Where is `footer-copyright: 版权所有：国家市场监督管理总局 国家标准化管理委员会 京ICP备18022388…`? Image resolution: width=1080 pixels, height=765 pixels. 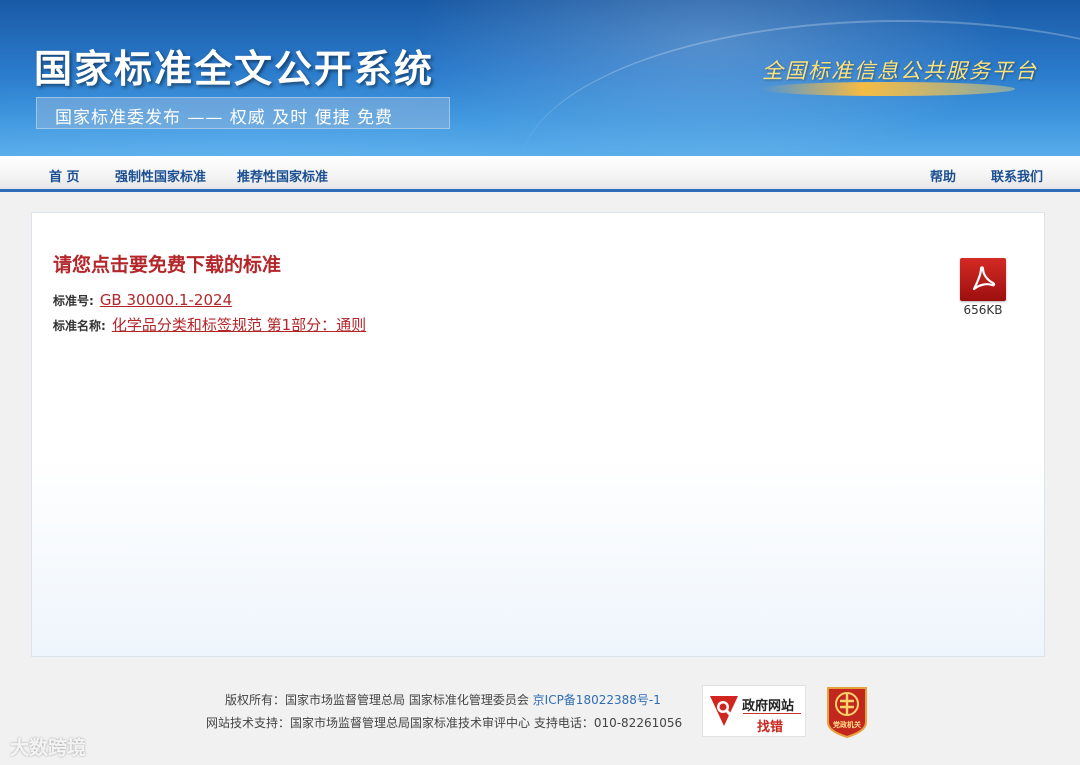 footer-copyright: 版权所有：国家市场监督管理总局 国家标准化管理委员会 京ICP备18022388… is located at coordinates (443, 699).